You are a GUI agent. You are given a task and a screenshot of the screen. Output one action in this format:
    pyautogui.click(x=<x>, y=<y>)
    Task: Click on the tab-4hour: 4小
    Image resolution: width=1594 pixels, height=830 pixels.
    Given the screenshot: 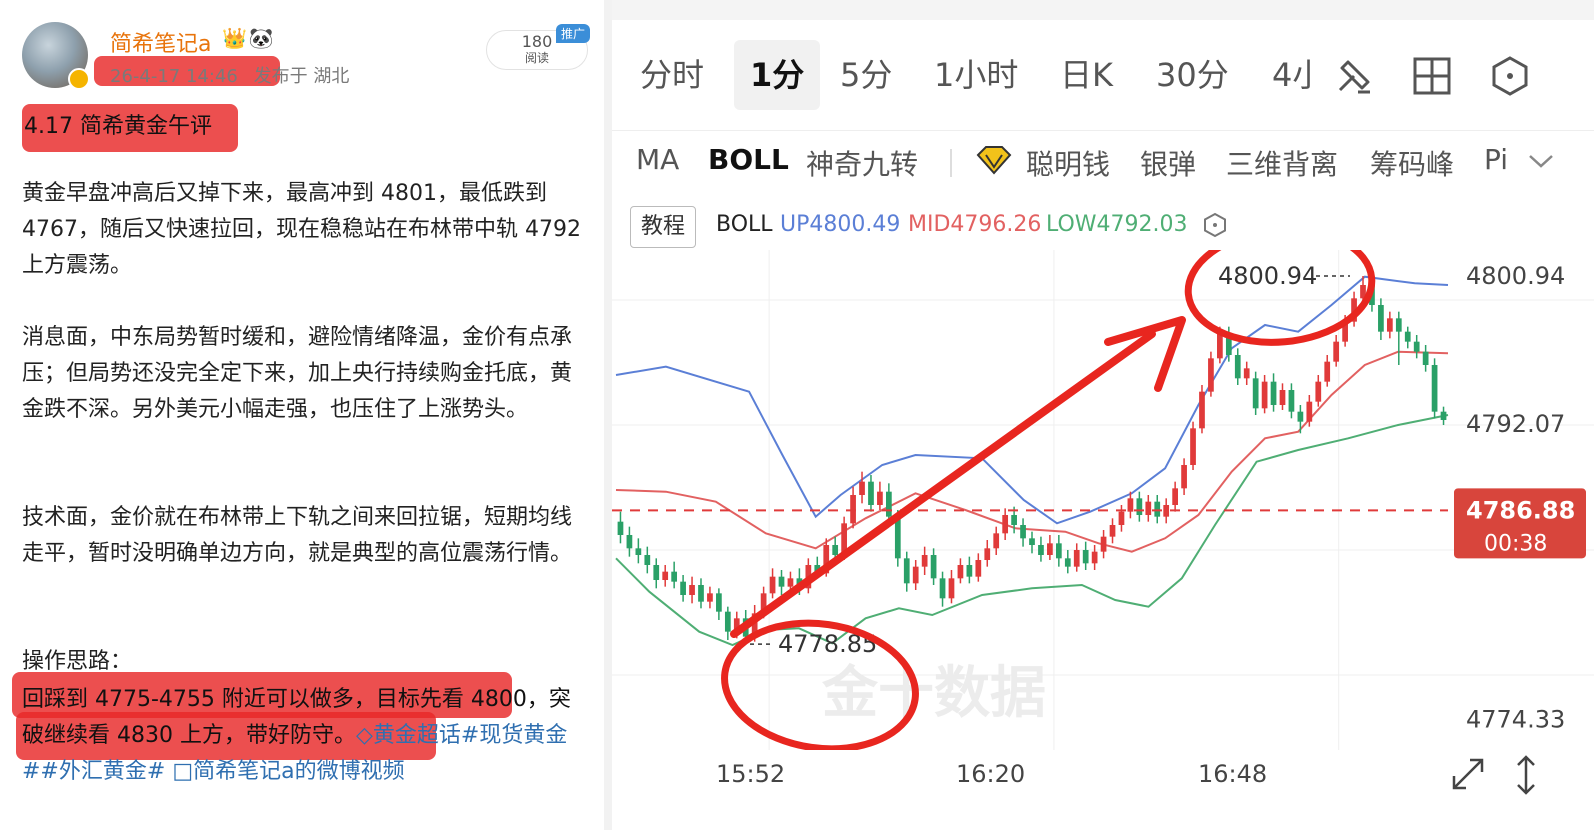 What is the action you would take?
    pyautogui.click(x=1293, y=75)
    